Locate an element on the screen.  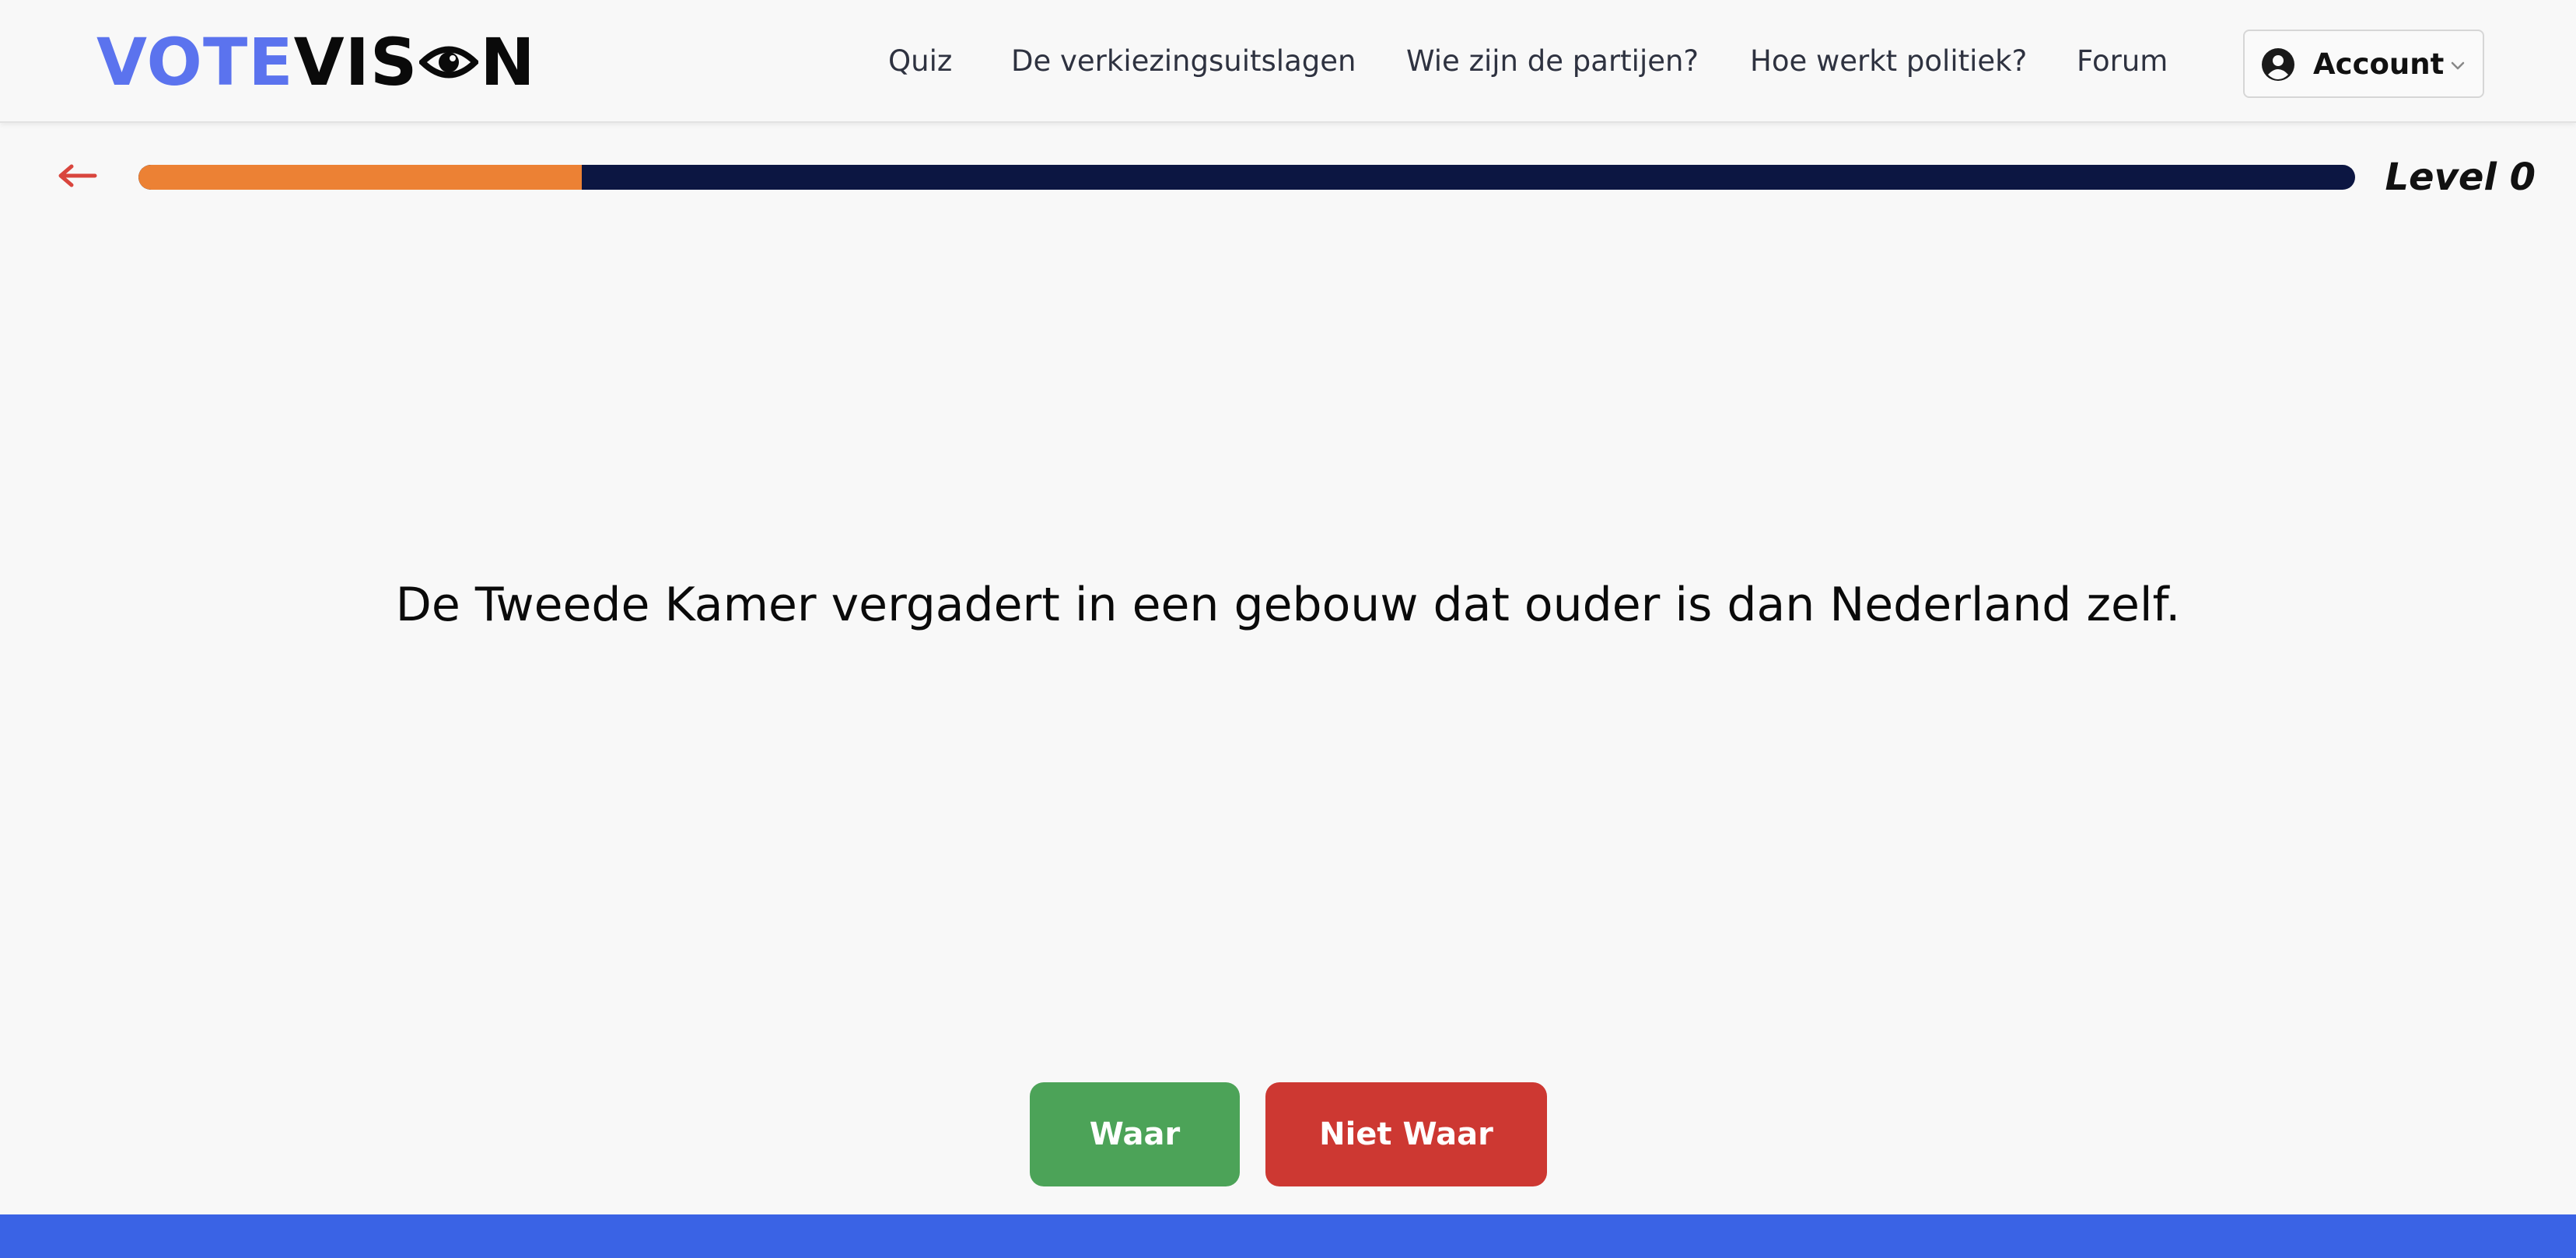
nav-forum: Forum is located at coordinates (2122, 61).